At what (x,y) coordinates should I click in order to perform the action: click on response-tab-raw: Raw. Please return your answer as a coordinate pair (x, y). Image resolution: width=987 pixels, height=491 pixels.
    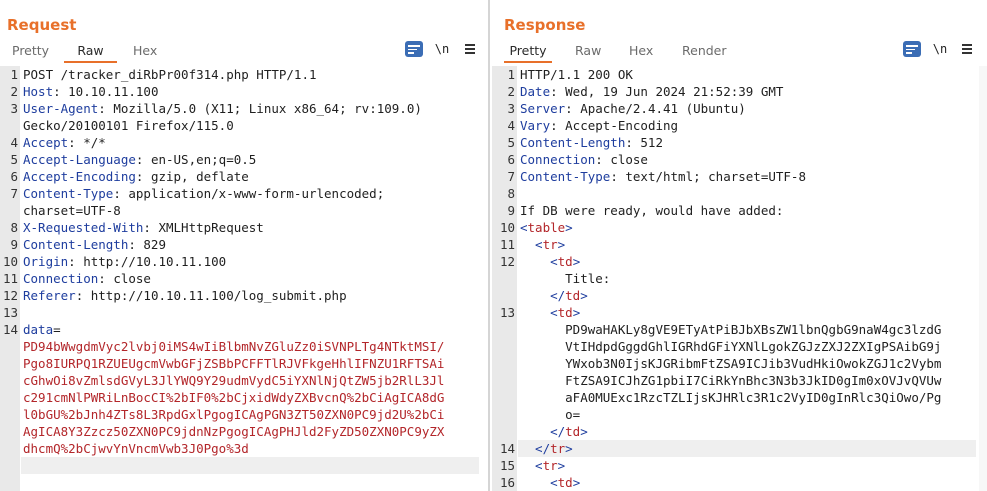
    Looking at the image, I should click on (589, 52).